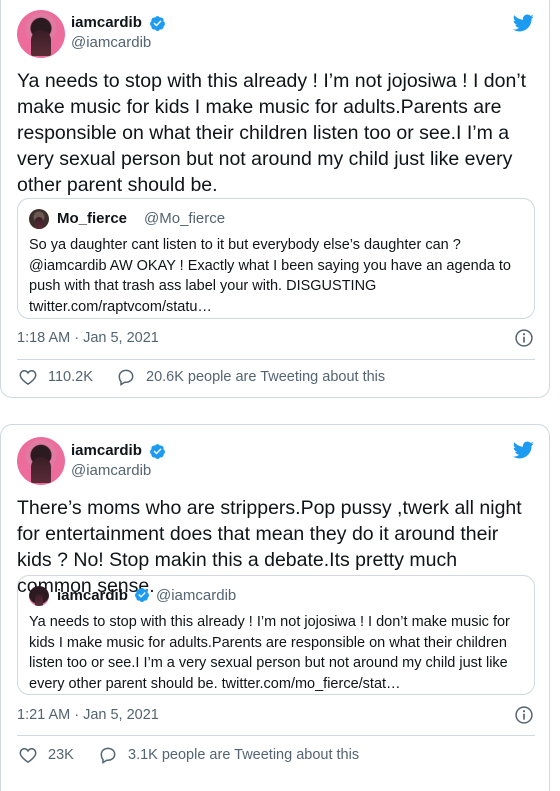 This screenshot has height=791, width=560. What do you see at coordinates (88, 715) in the screenshot?
I see `tweet-timestamp: 1:21 AM · Jan 5, 2021` at bounding box center [88, 715].